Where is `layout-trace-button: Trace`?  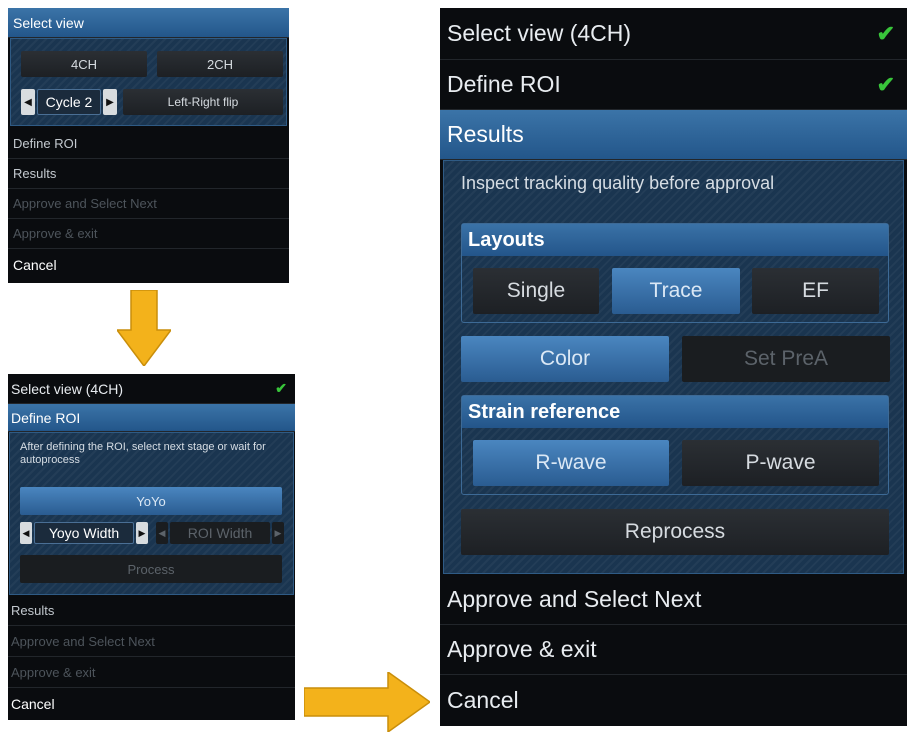 layout-trace-button: Trace is located at coordinates (676, 291).